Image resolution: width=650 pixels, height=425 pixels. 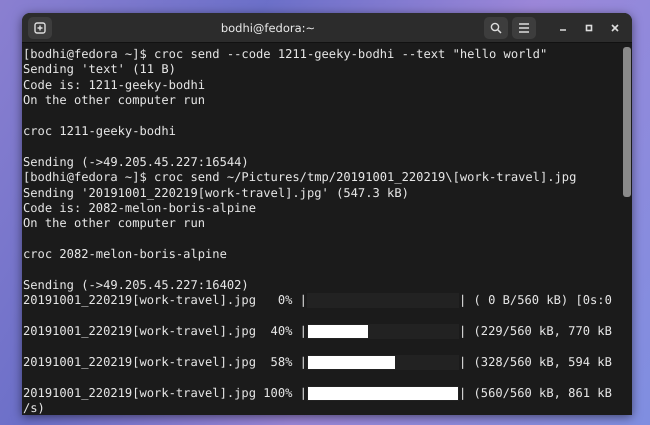 I want to click on menu-icon, so click(x=524, y=27).